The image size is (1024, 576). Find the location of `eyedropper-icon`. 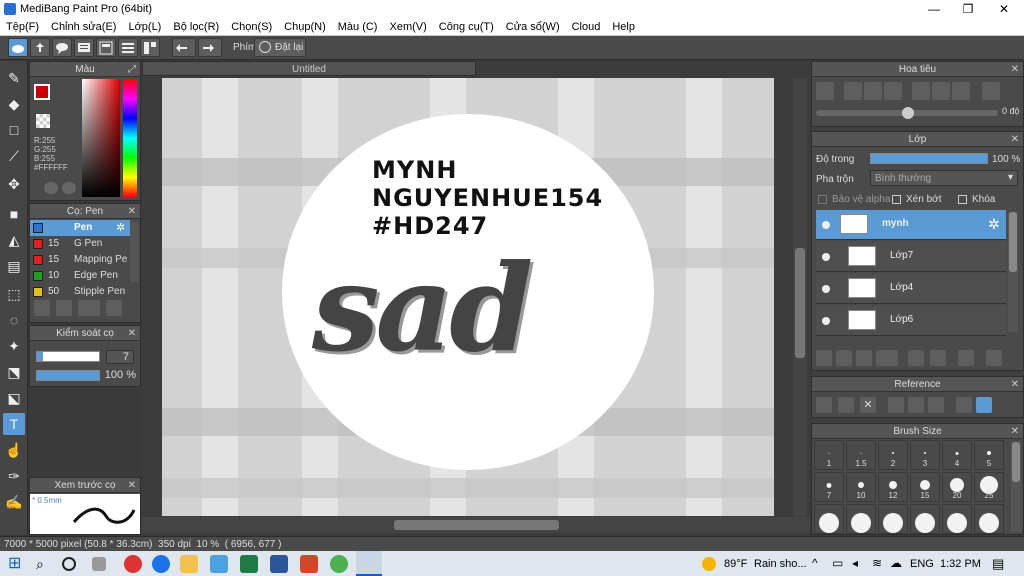

eyedropper-icon is located at coordinates (964, 405).